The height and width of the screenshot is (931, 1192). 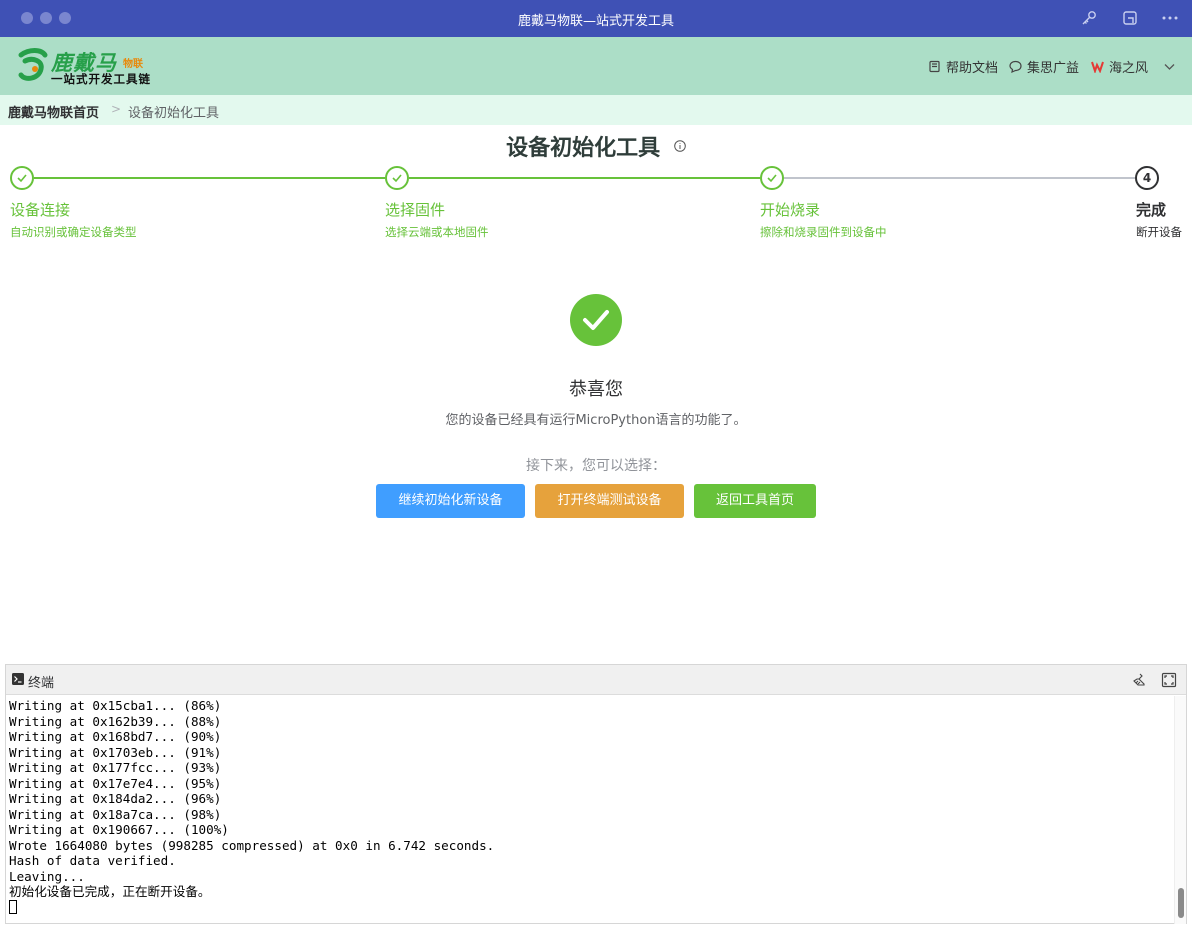 What do you see at coordinates (92, 860) in the screenshot?
I see `terminal-line: Hash of data verified.` at bounding box center [92, 860].